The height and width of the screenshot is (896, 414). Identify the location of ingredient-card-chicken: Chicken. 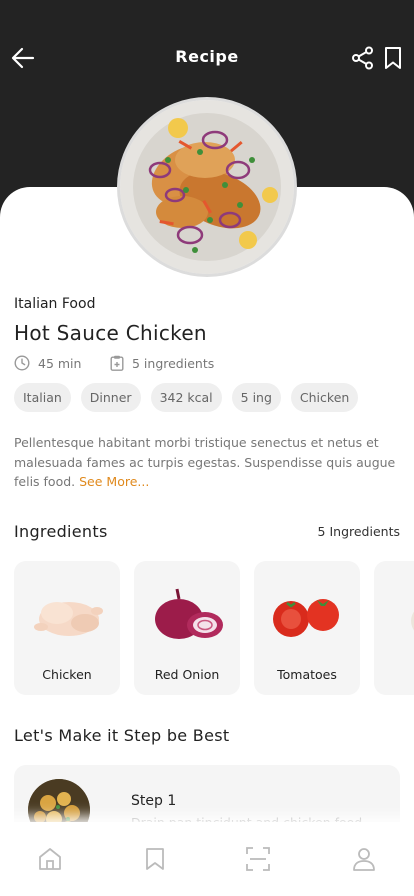
(67, 628).